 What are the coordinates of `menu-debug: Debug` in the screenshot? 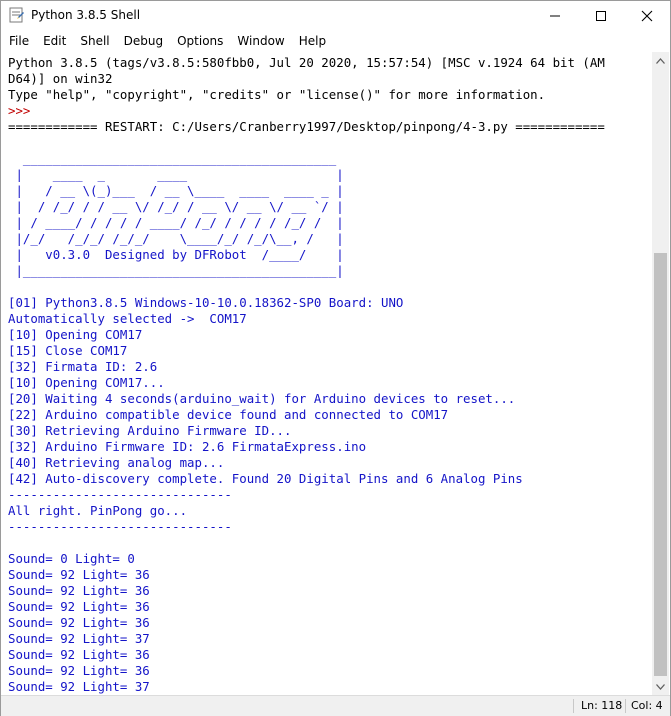 It's located at (143, 41).